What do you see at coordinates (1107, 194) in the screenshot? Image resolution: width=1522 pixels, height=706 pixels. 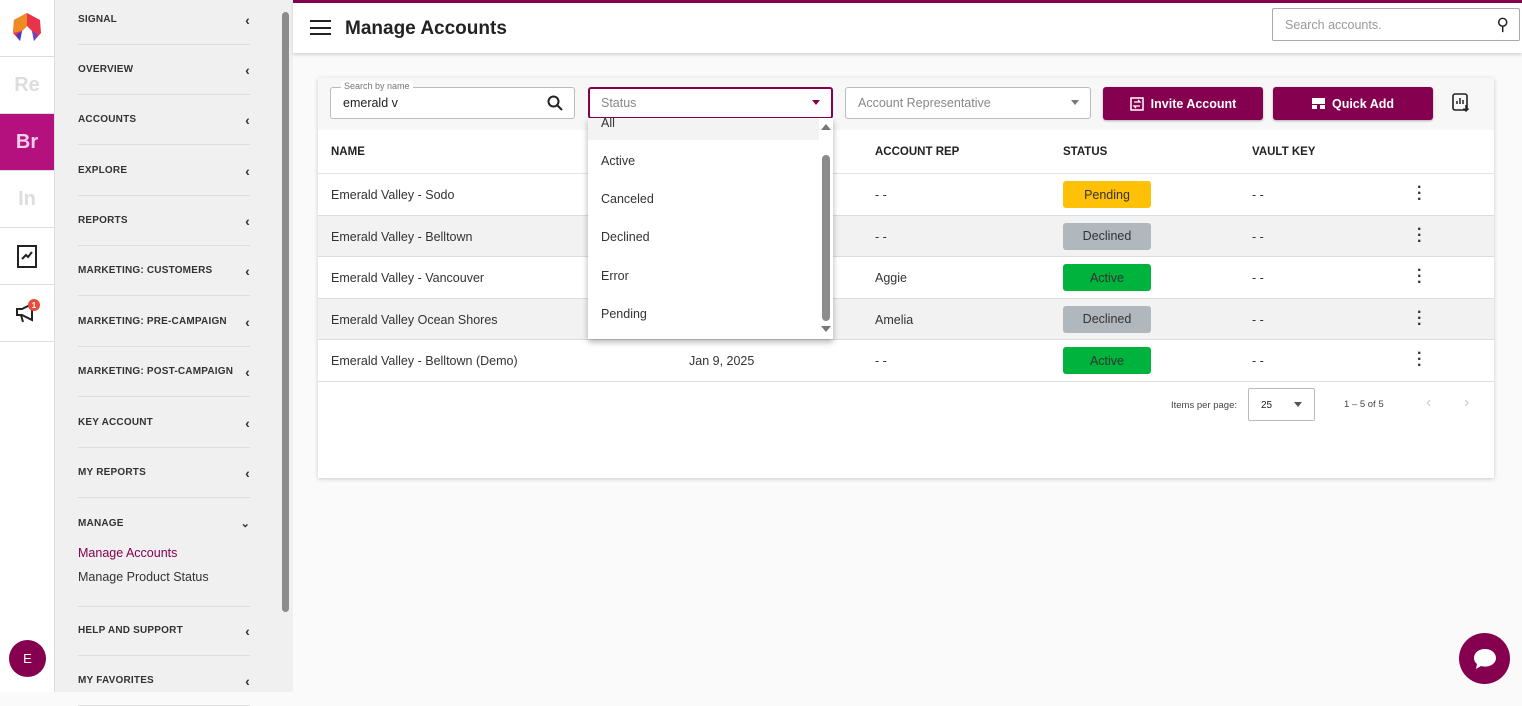 I see `status-badge: Pending` at bounding box center [1107, 194].